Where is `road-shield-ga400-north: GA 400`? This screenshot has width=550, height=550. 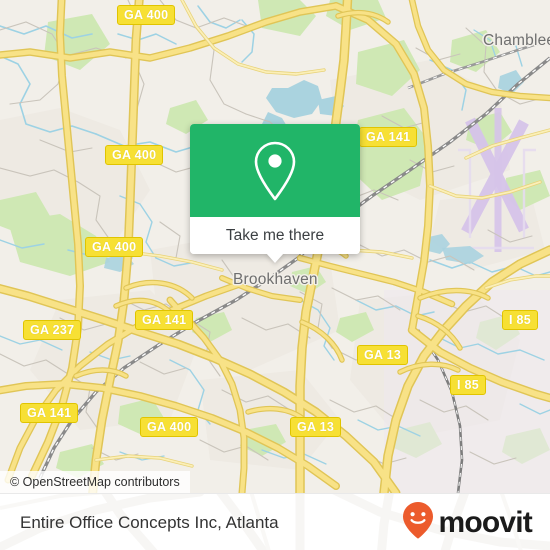 road-shield-ga400-north: GA 400 is located at coordinates (146, 15).